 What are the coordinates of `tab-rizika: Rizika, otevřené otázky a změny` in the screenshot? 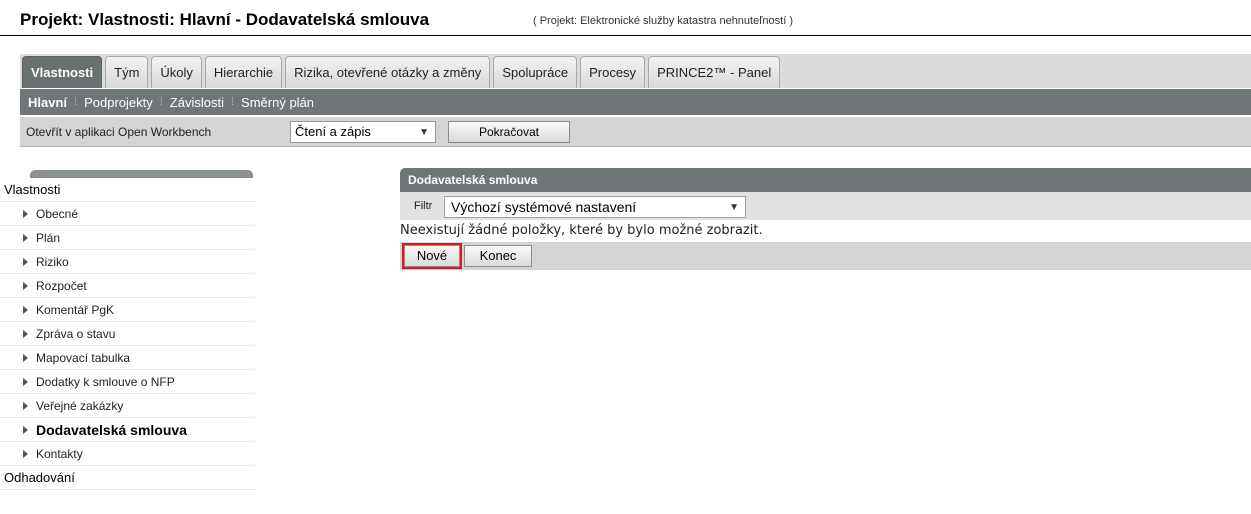 It's located at (388, 72).